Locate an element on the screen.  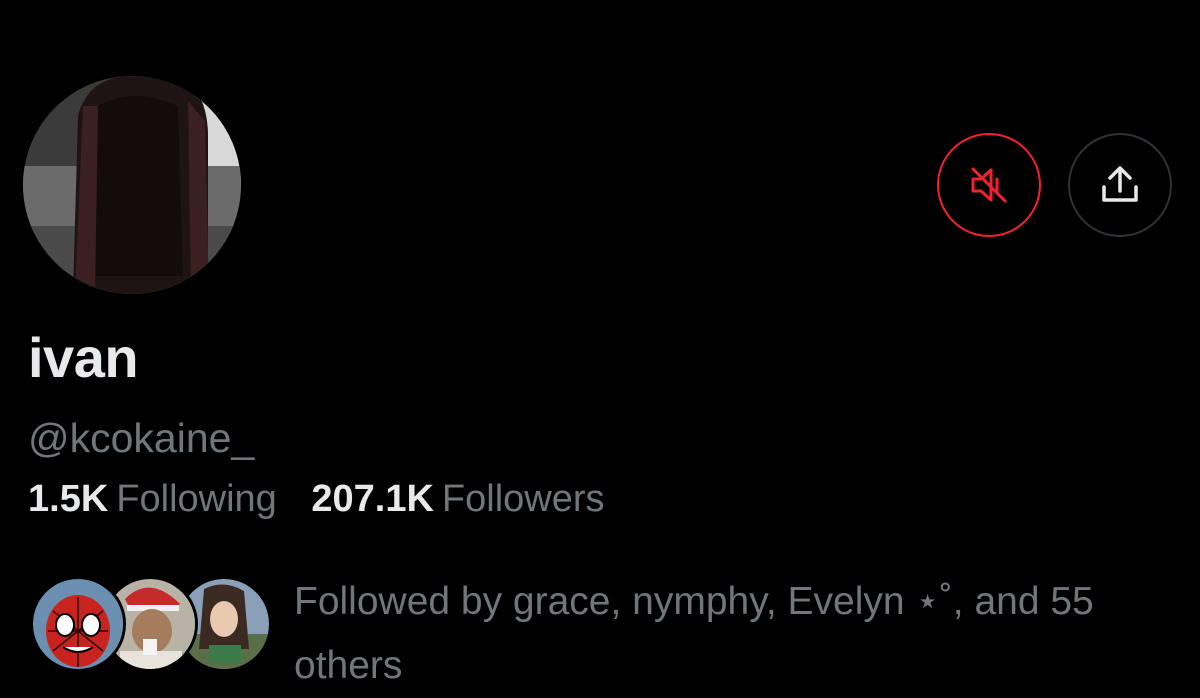
followers-link: 207.1K Followers is located at coordinates (457, 499).